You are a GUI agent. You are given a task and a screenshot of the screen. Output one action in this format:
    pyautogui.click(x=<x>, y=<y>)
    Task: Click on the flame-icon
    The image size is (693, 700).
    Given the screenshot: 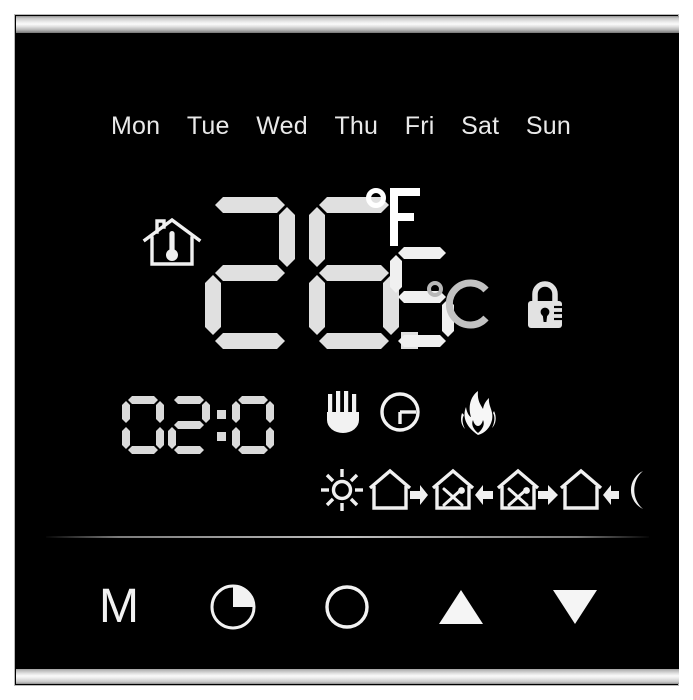 What is the action you would take?
    pyautogui.click(x=478, y=413)
    